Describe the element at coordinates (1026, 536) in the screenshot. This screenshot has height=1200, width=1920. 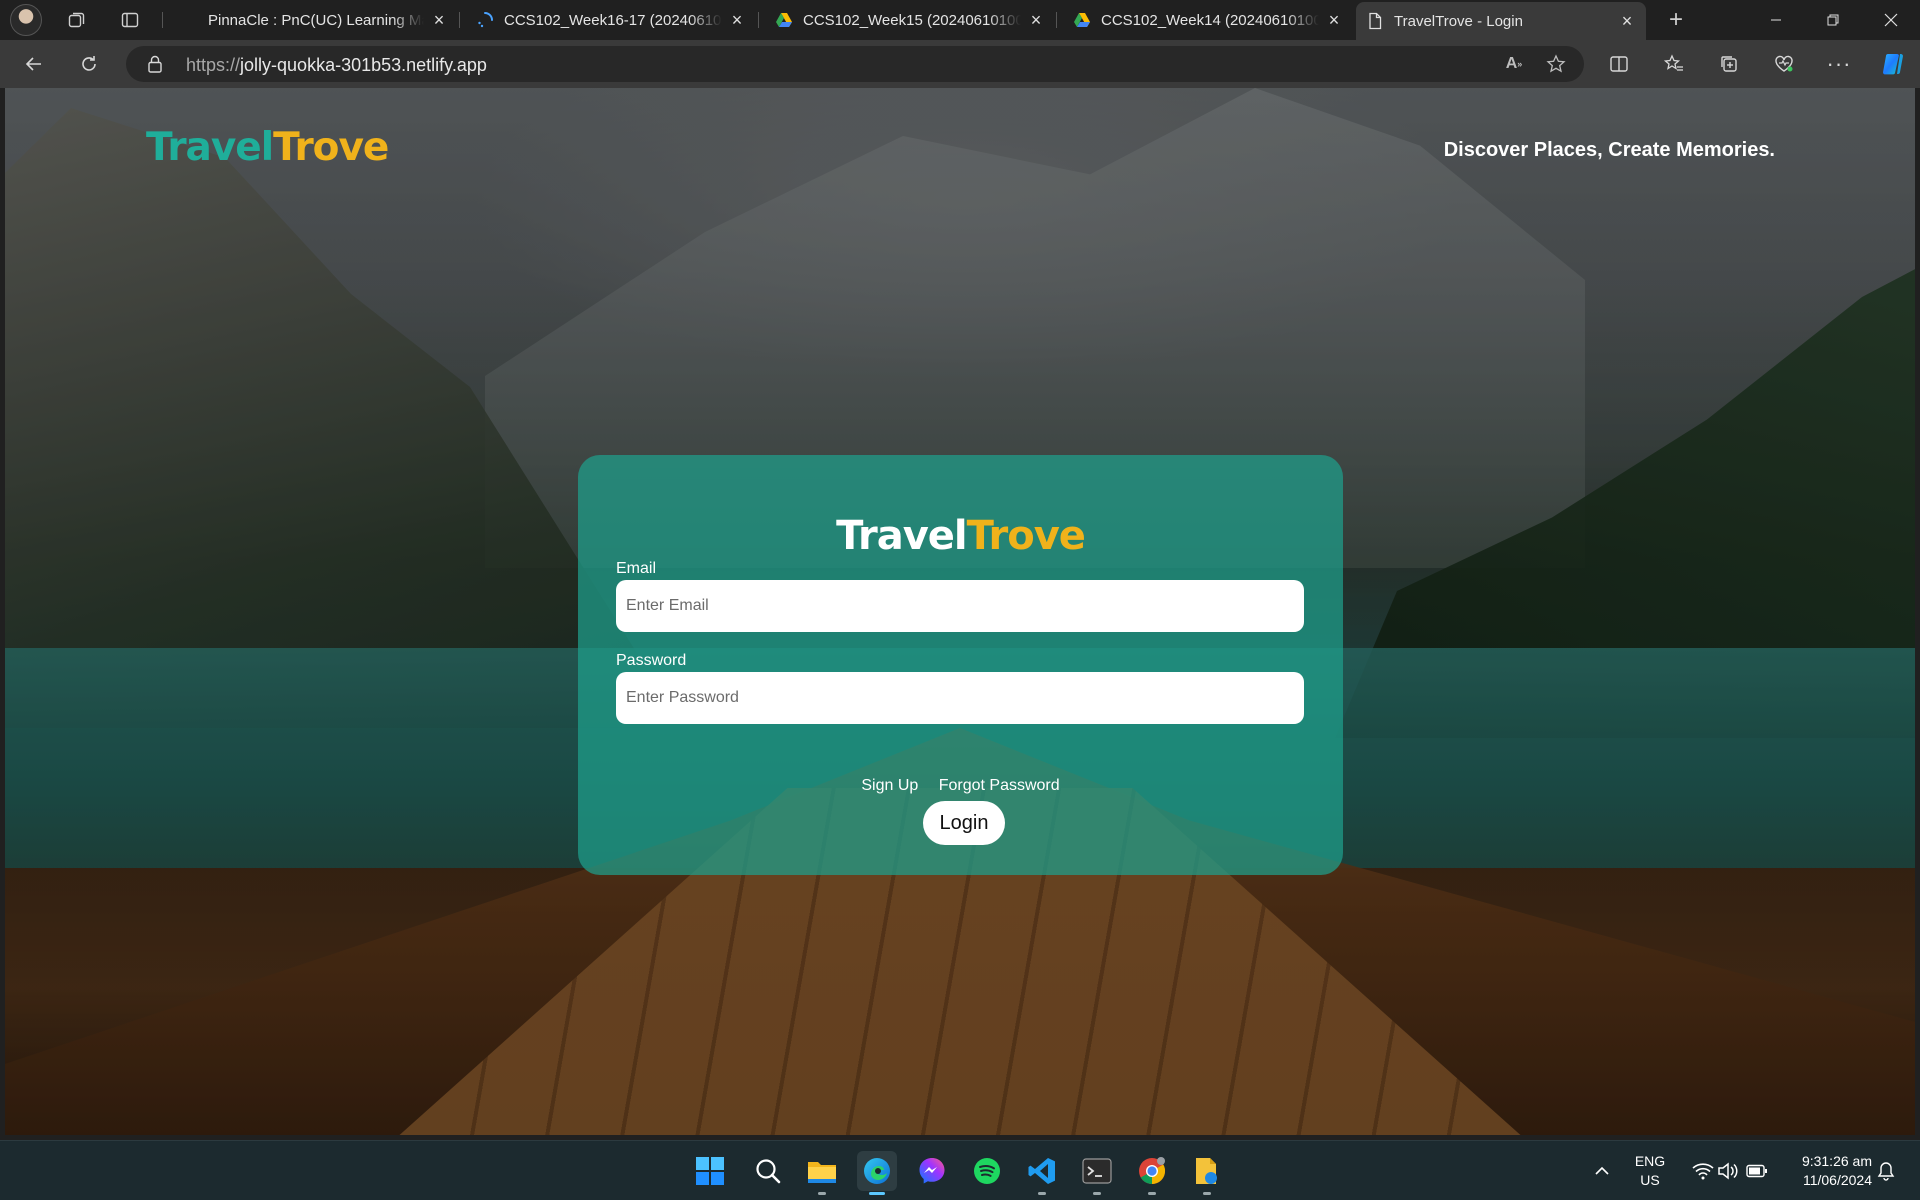
I see `card-title-trove: Trove` at that location.